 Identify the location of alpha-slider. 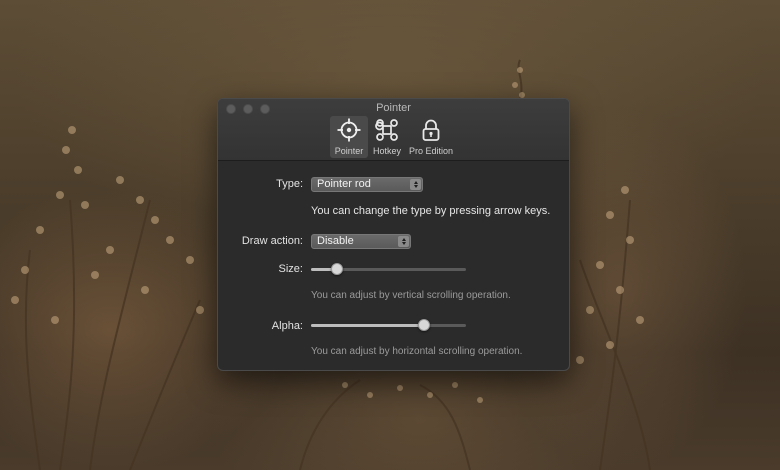
(388, 325).